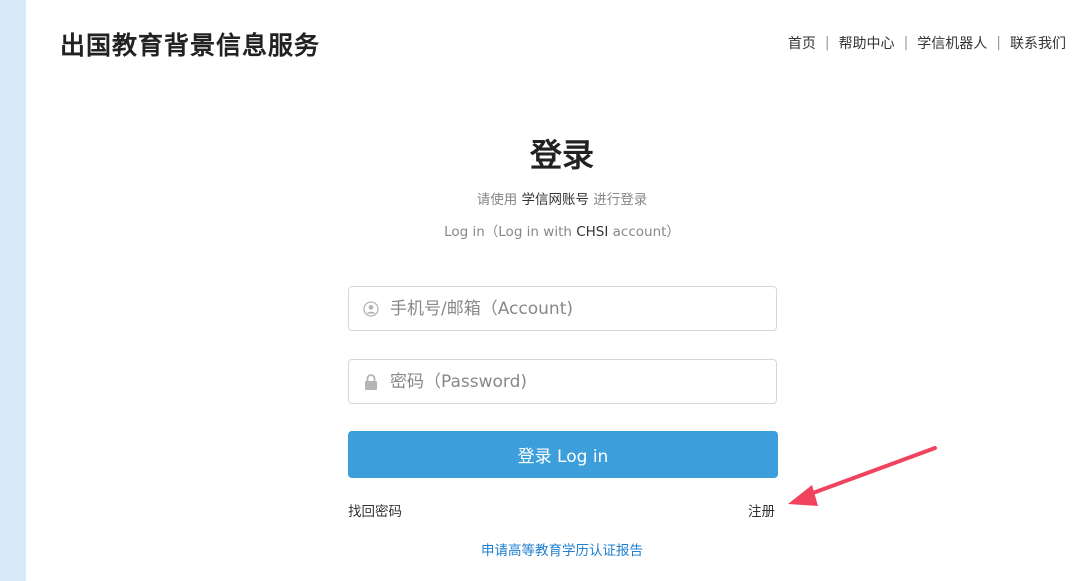  What do you see at coordinates (375, 510) in the screenshot?
I see `forgot-password-link: 找回密码` at bounding box center [375, 510].